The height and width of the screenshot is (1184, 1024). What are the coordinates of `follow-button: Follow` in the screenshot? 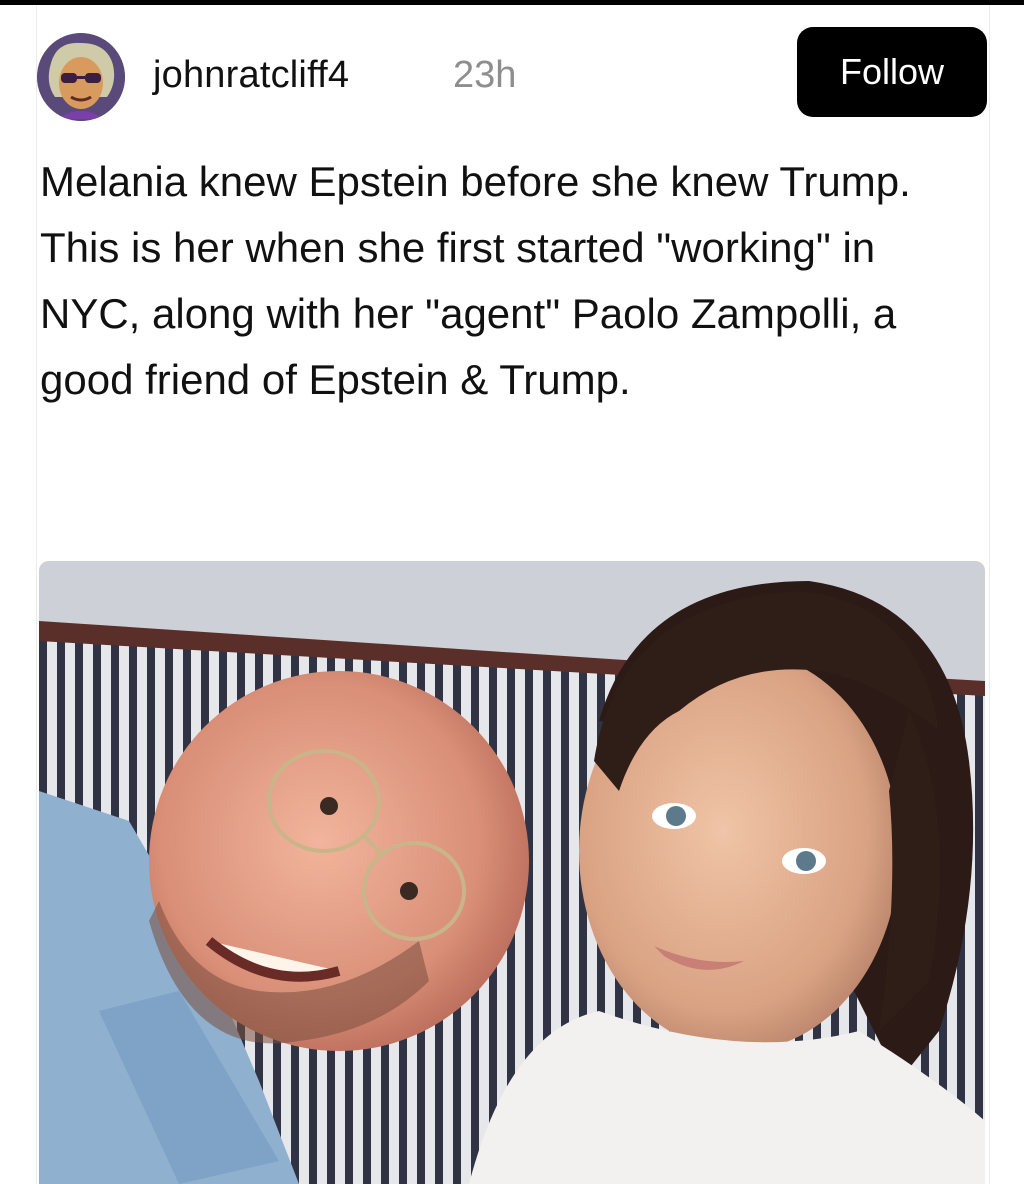 It's located at (892, 72).